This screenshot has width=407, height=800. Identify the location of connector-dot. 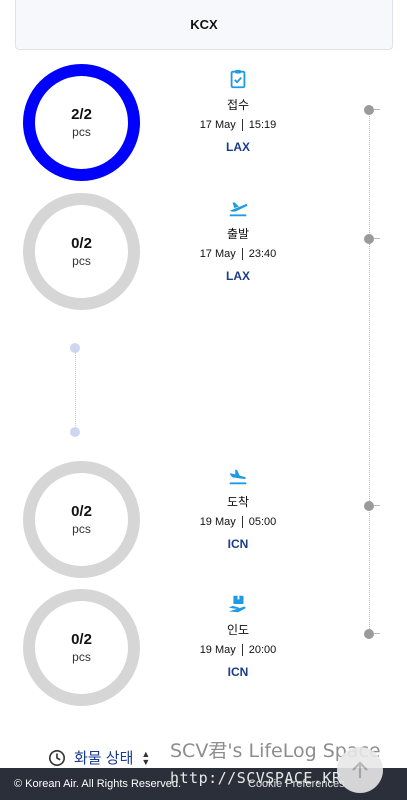
(75, 432).